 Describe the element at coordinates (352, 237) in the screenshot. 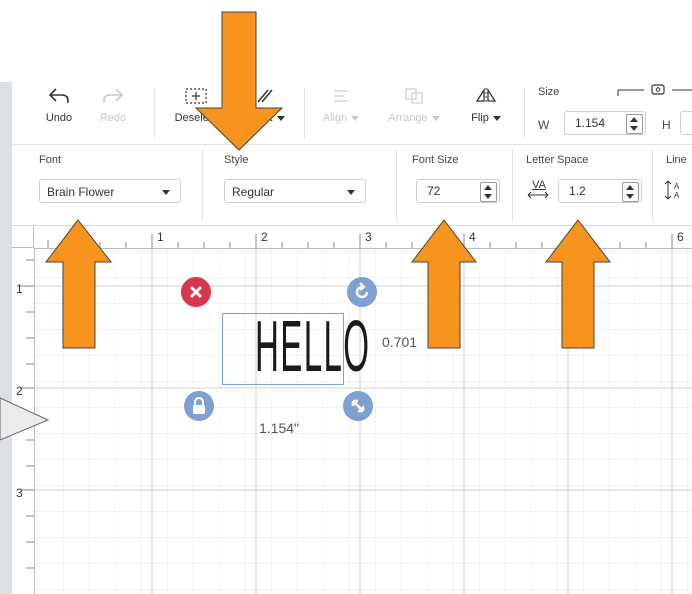

I see `ruler-horizontal: 1 2 3 4 5 6` at that location.